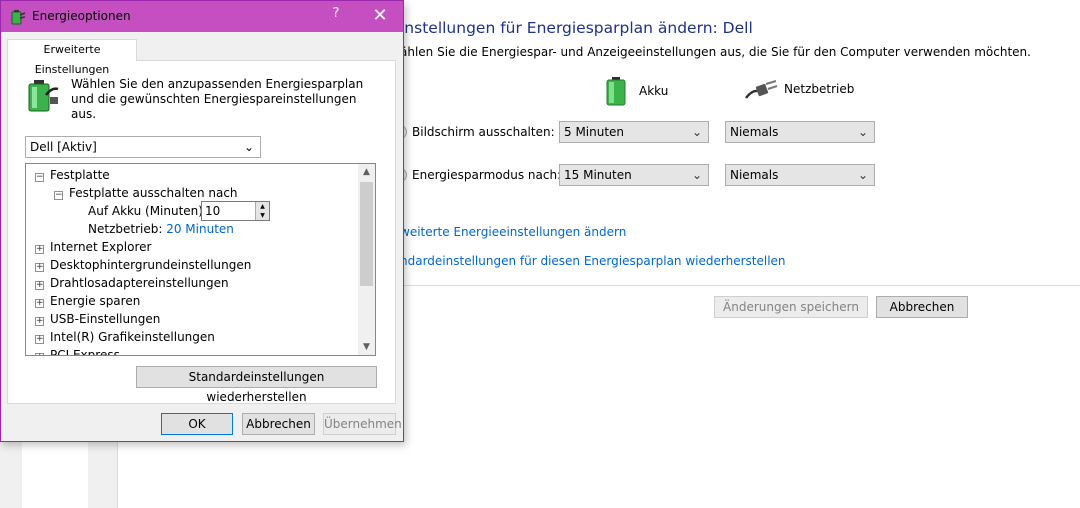 Image resolution: width=1080 pixels, height=508 pixels. What do you see at coordinates (81, 16) in the screenshot?
I see `dialog-title: Energieoptionen` at bounding box center [81, 16].